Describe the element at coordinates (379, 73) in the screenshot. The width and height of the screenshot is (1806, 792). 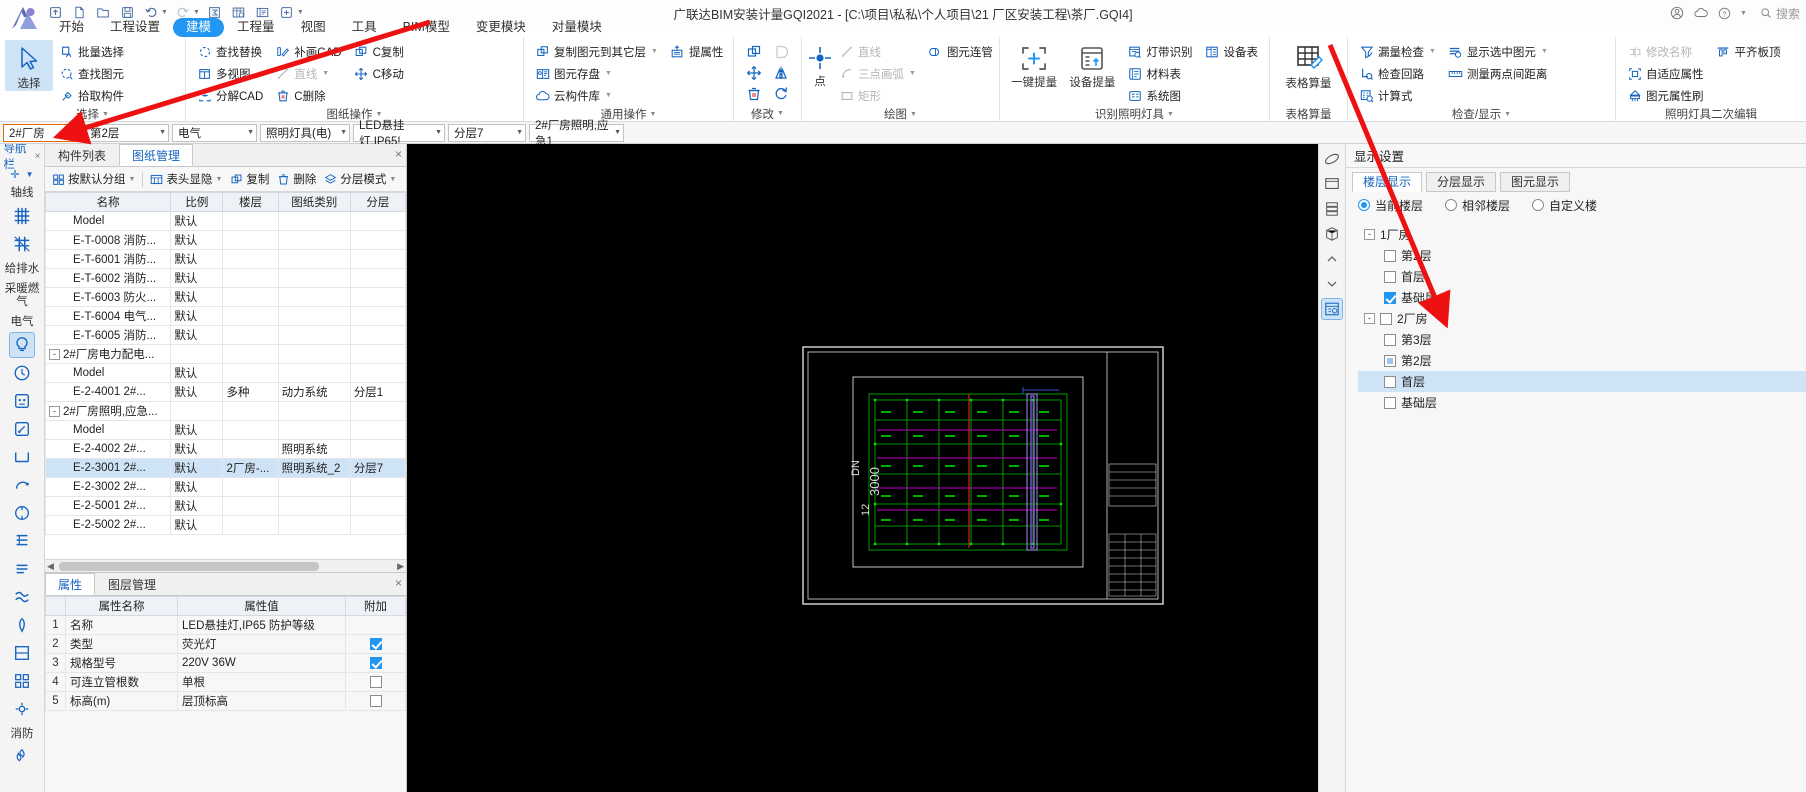
I see `c-move-button: C移动` at that location.